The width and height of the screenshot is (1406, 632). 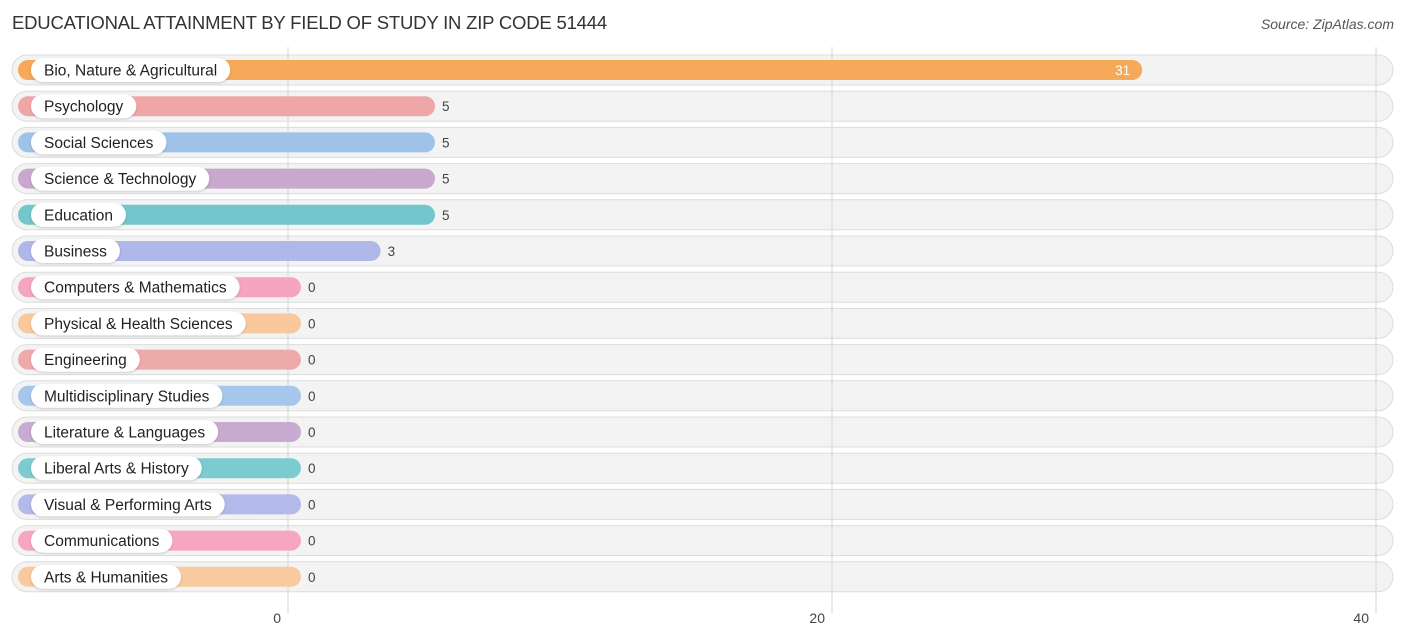 What do you see at coordinates (277, 618) in the screenshot?
I see `x-tick-label: 0` at bounding box center [277, 618].